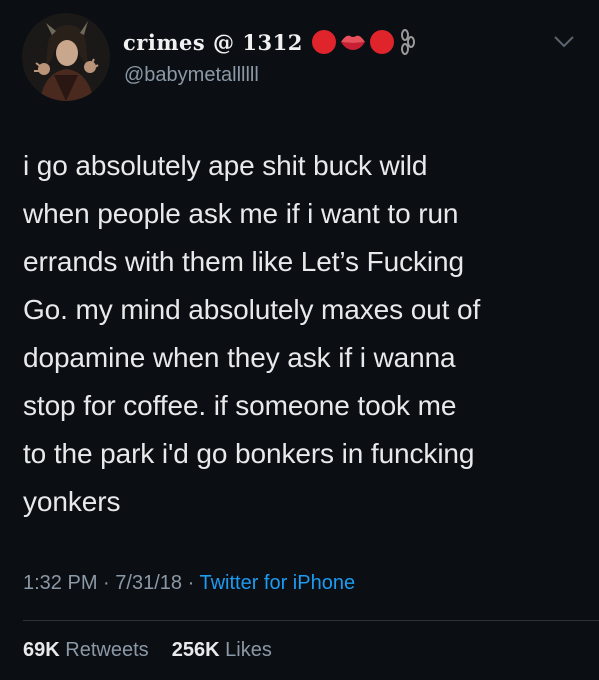 The image size is (599, 680). Describe the element at coordinates (195, 650) in the screenshot. I see `likes-count: 256K` at that location.